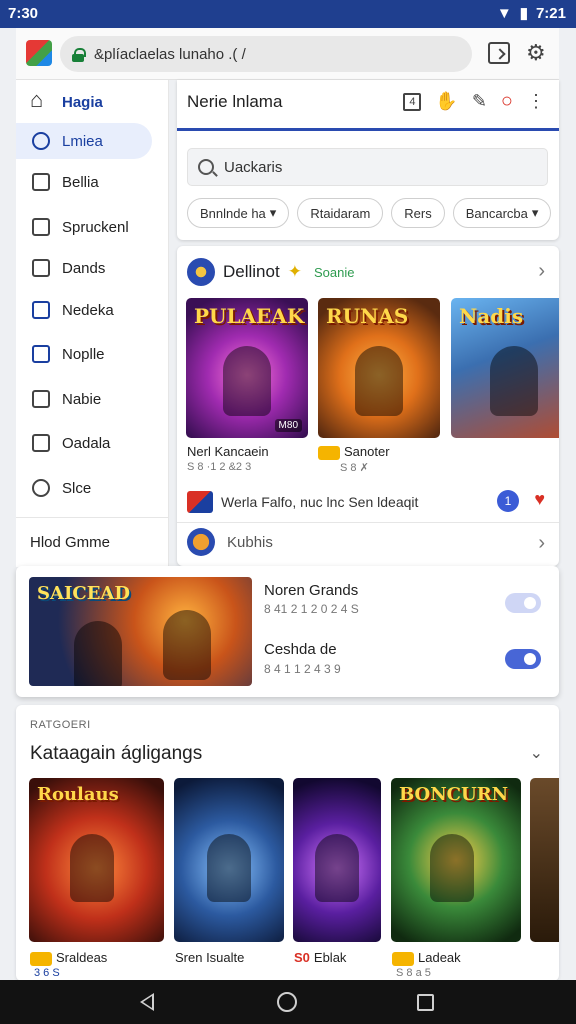 This screenshot has height=1024, width=576. I want to click on address-bar: &plíaclaelas lunaho .( /, so click(266, 54).